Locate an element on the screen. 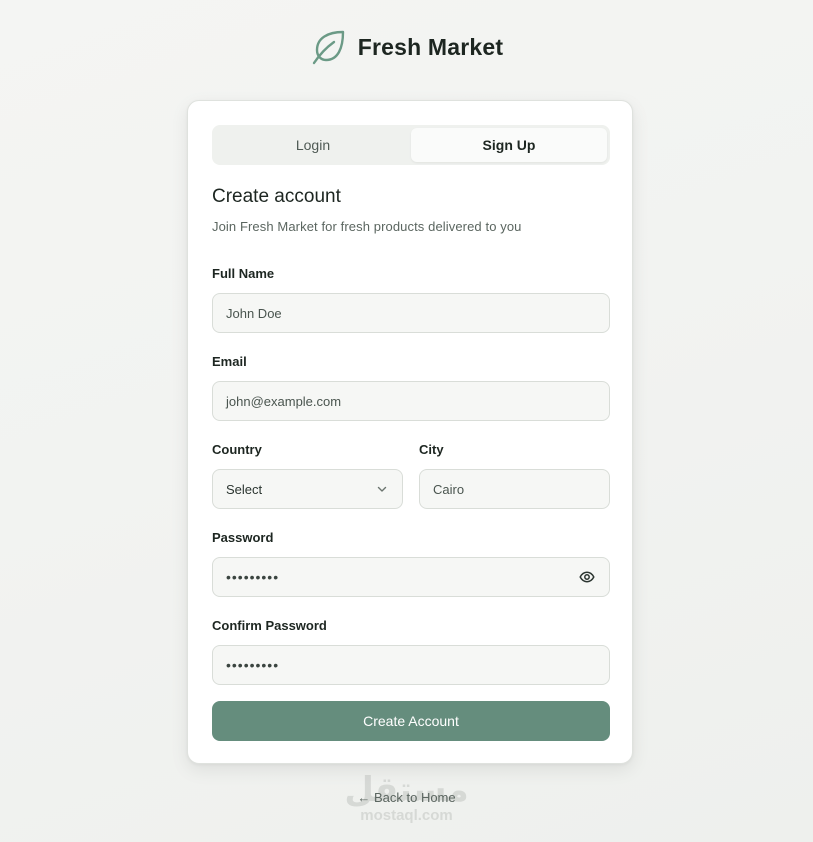 The image size is (813, 842). city-input: Cairo is located at coordinates (514, 489).